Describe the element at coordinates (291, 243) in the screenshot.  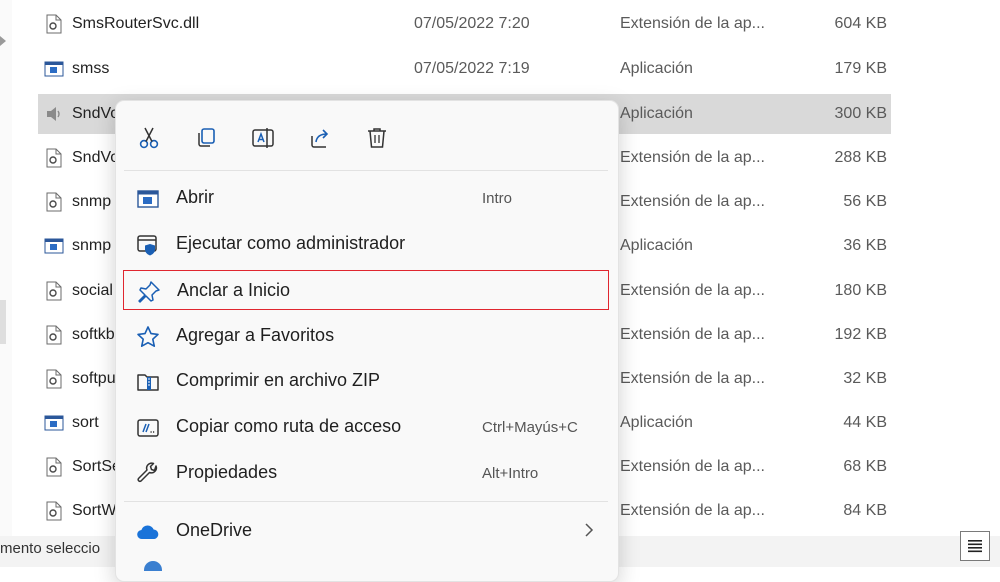
I see `menu-item-label: Ejecutar como administrador` at that location.